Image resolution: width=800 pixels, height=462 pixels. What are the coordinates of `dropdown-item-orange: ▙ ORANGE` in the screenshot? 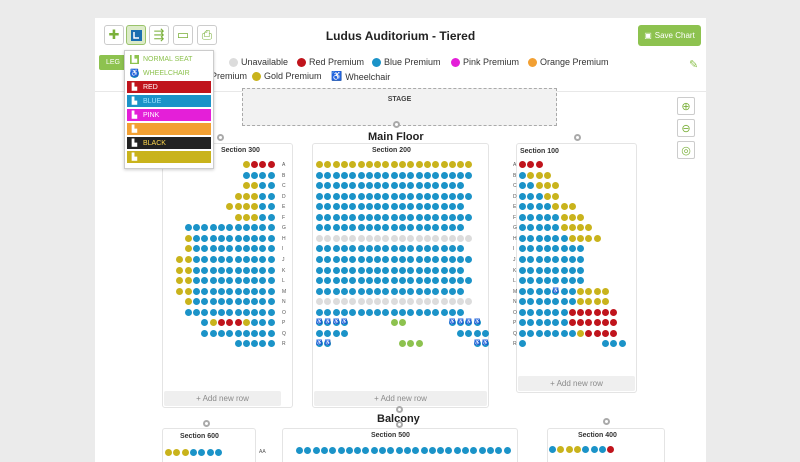 It's located at (169, 129).